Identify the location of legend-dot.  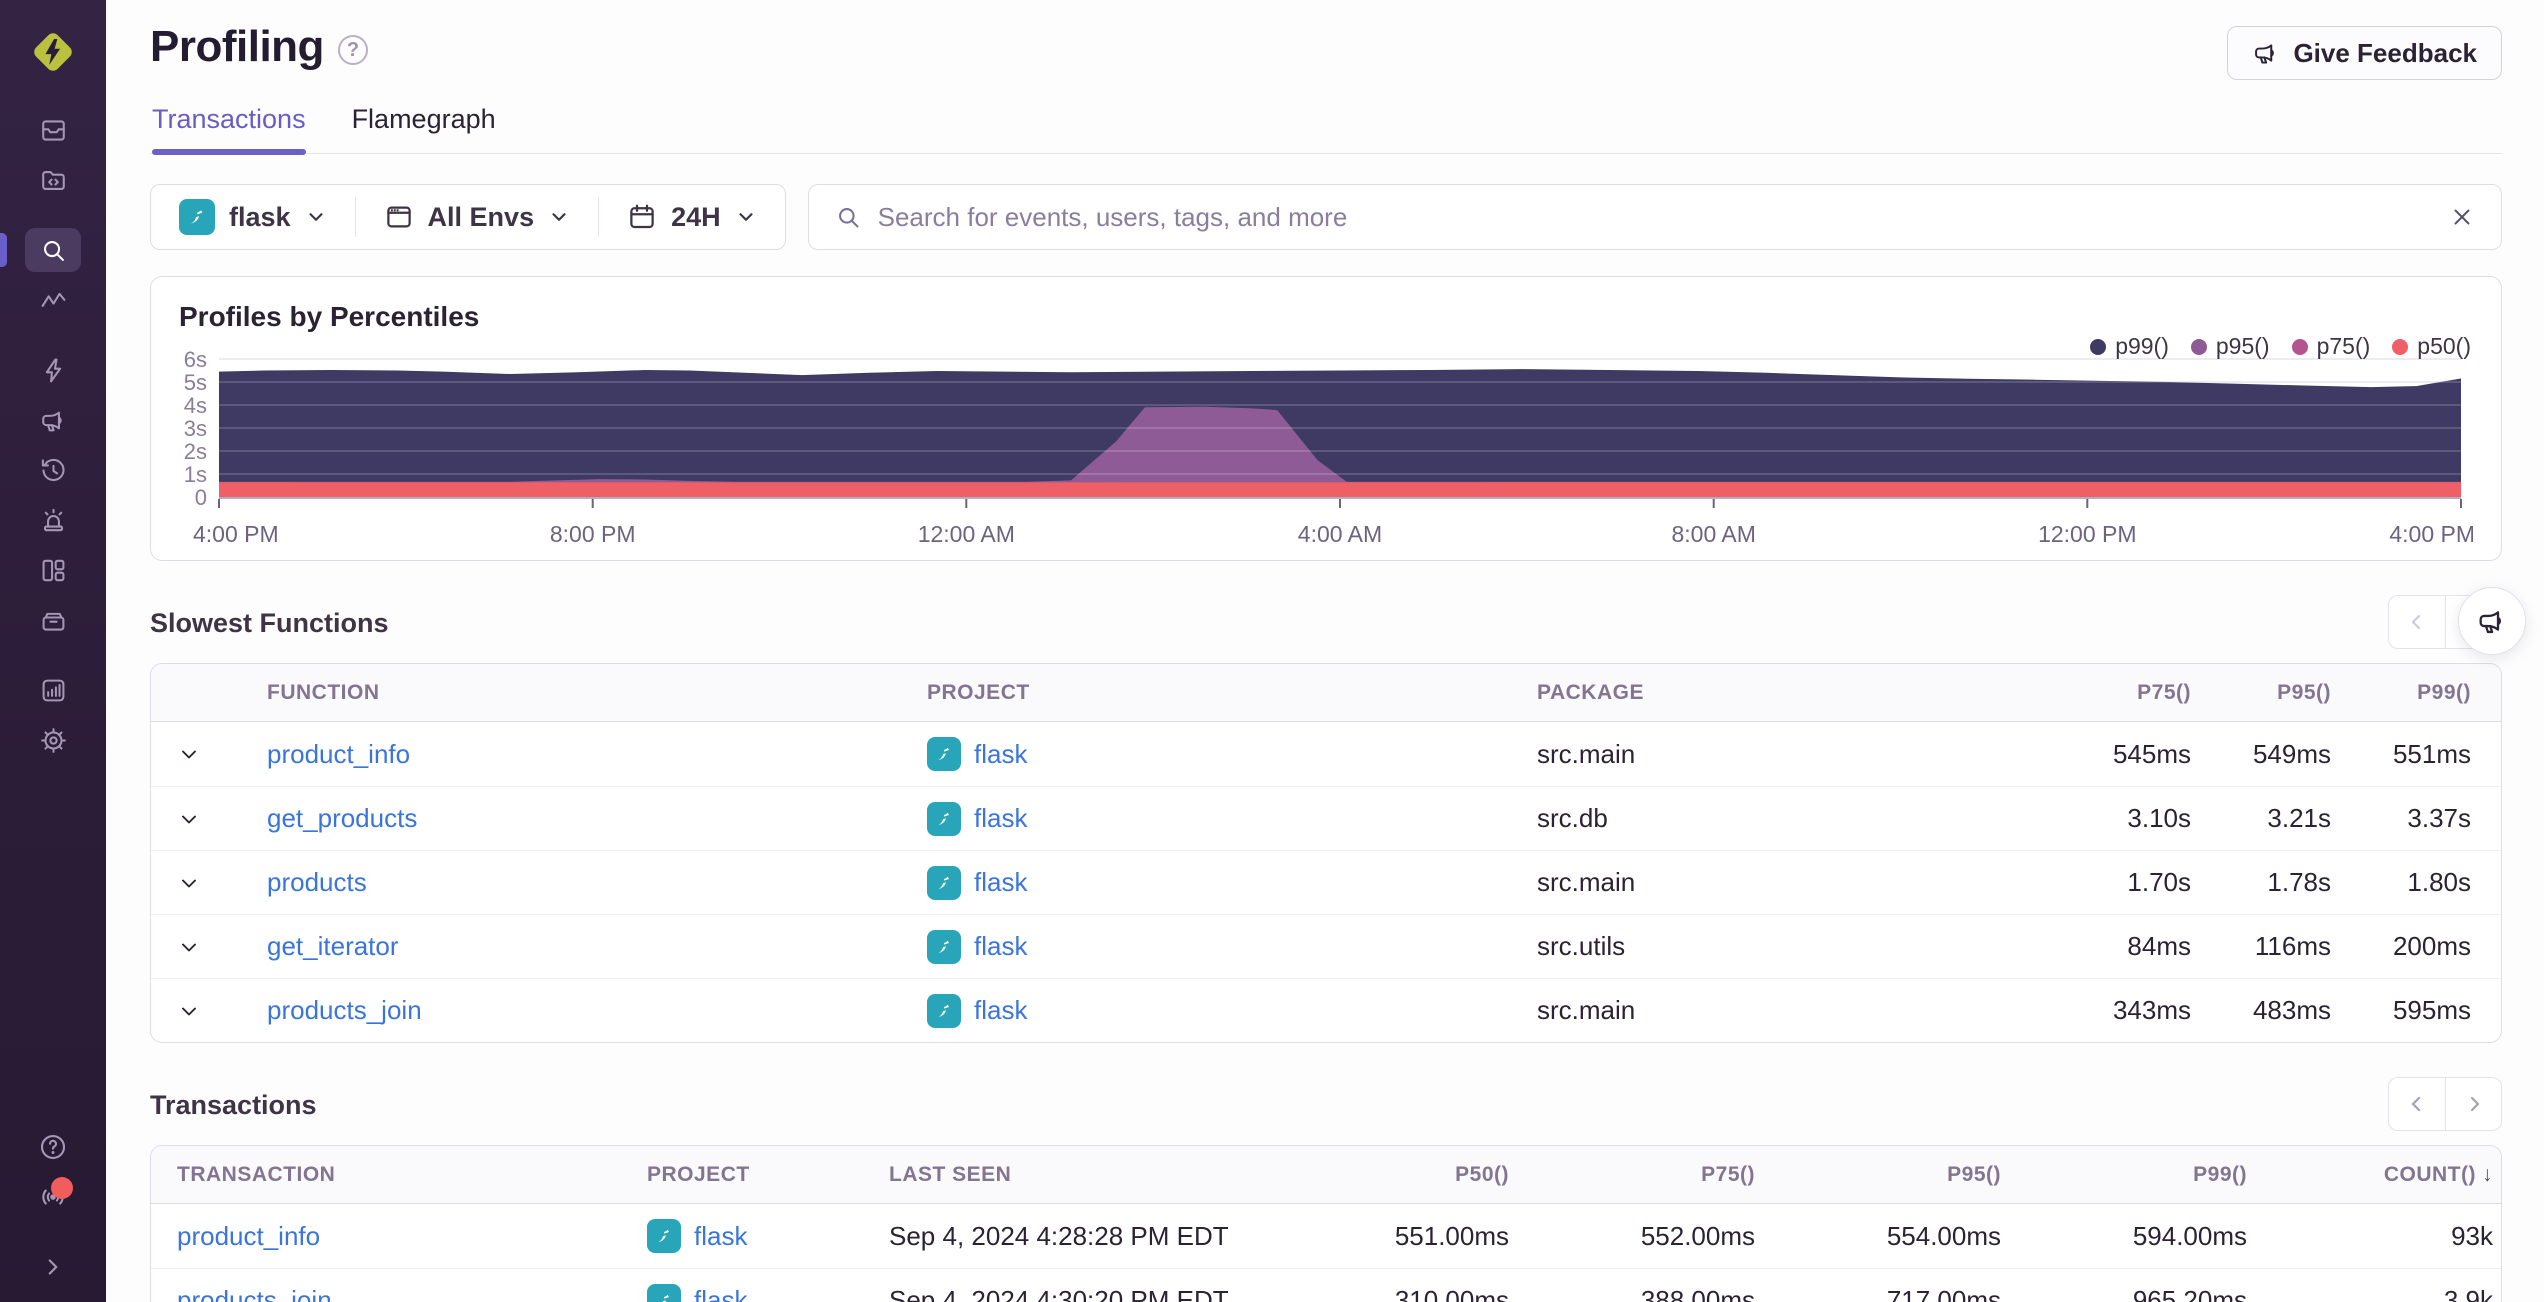
(2198, 346).